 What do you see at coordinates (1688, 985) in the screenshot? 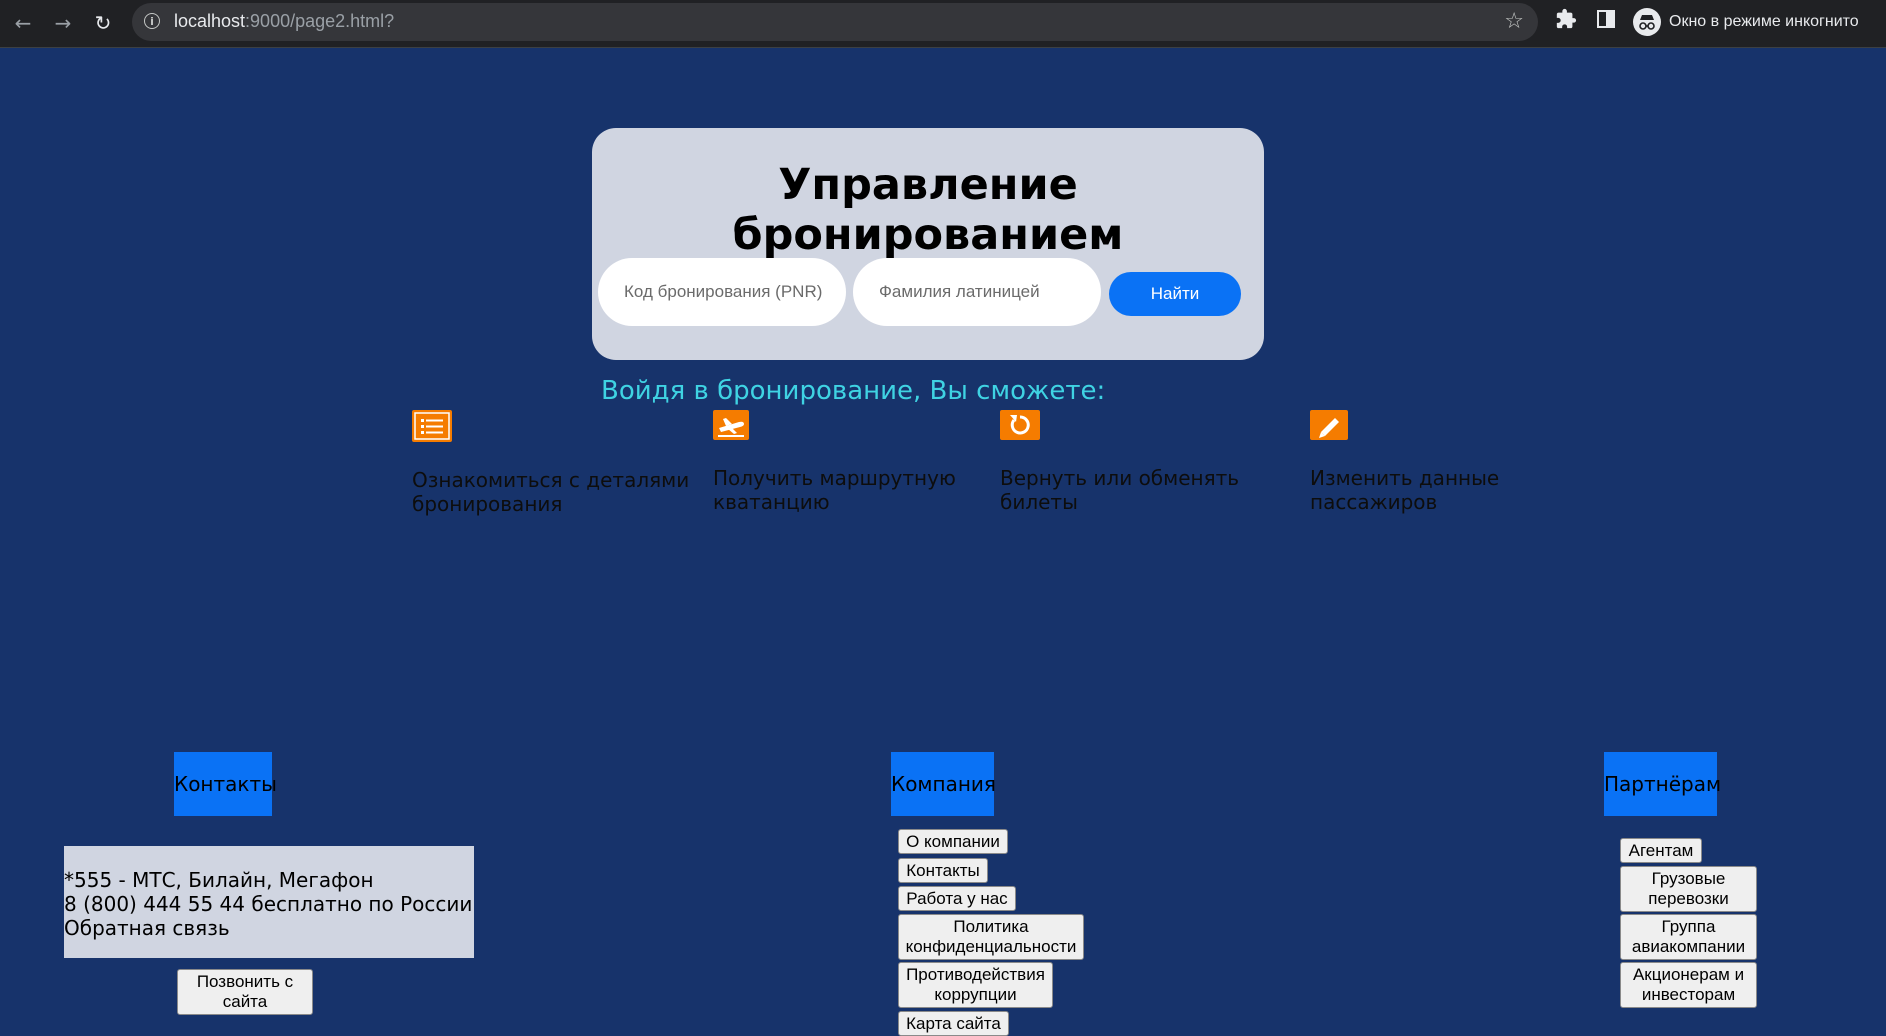
I see `partners-link-investors: Акционерам и инвесторам` at bounding box center [1688, 985].